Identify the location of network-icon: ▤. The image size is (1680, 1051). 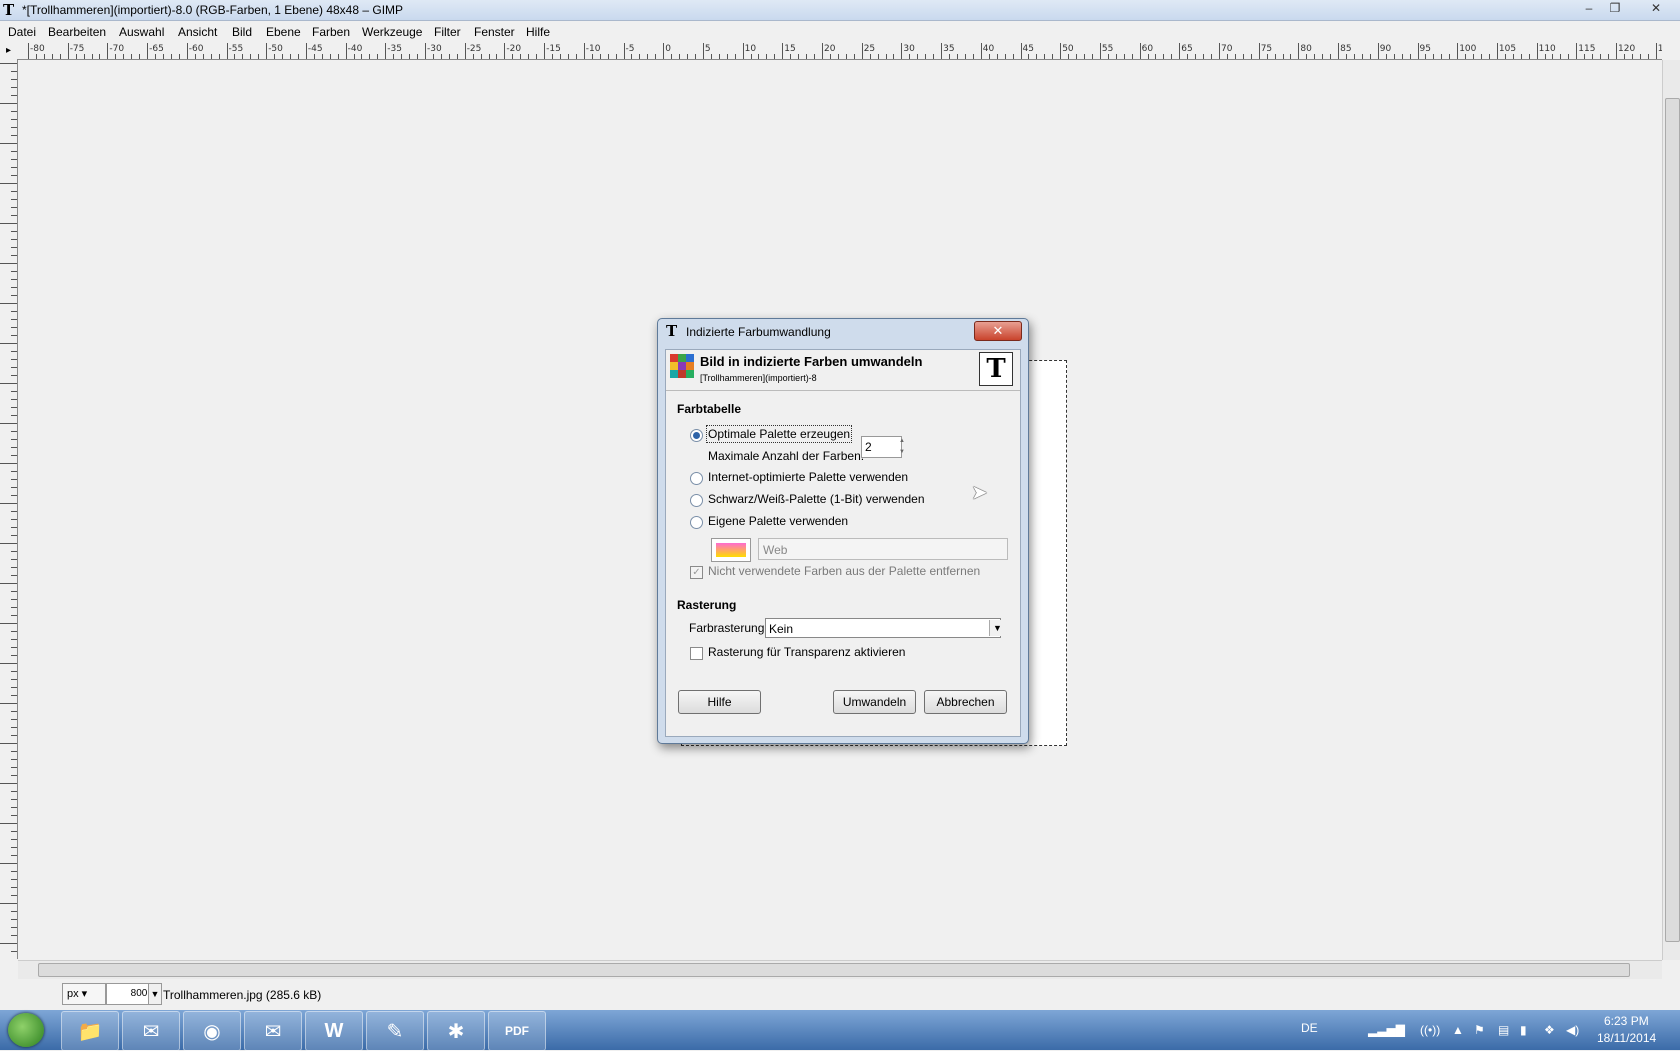
(1503, 1030).